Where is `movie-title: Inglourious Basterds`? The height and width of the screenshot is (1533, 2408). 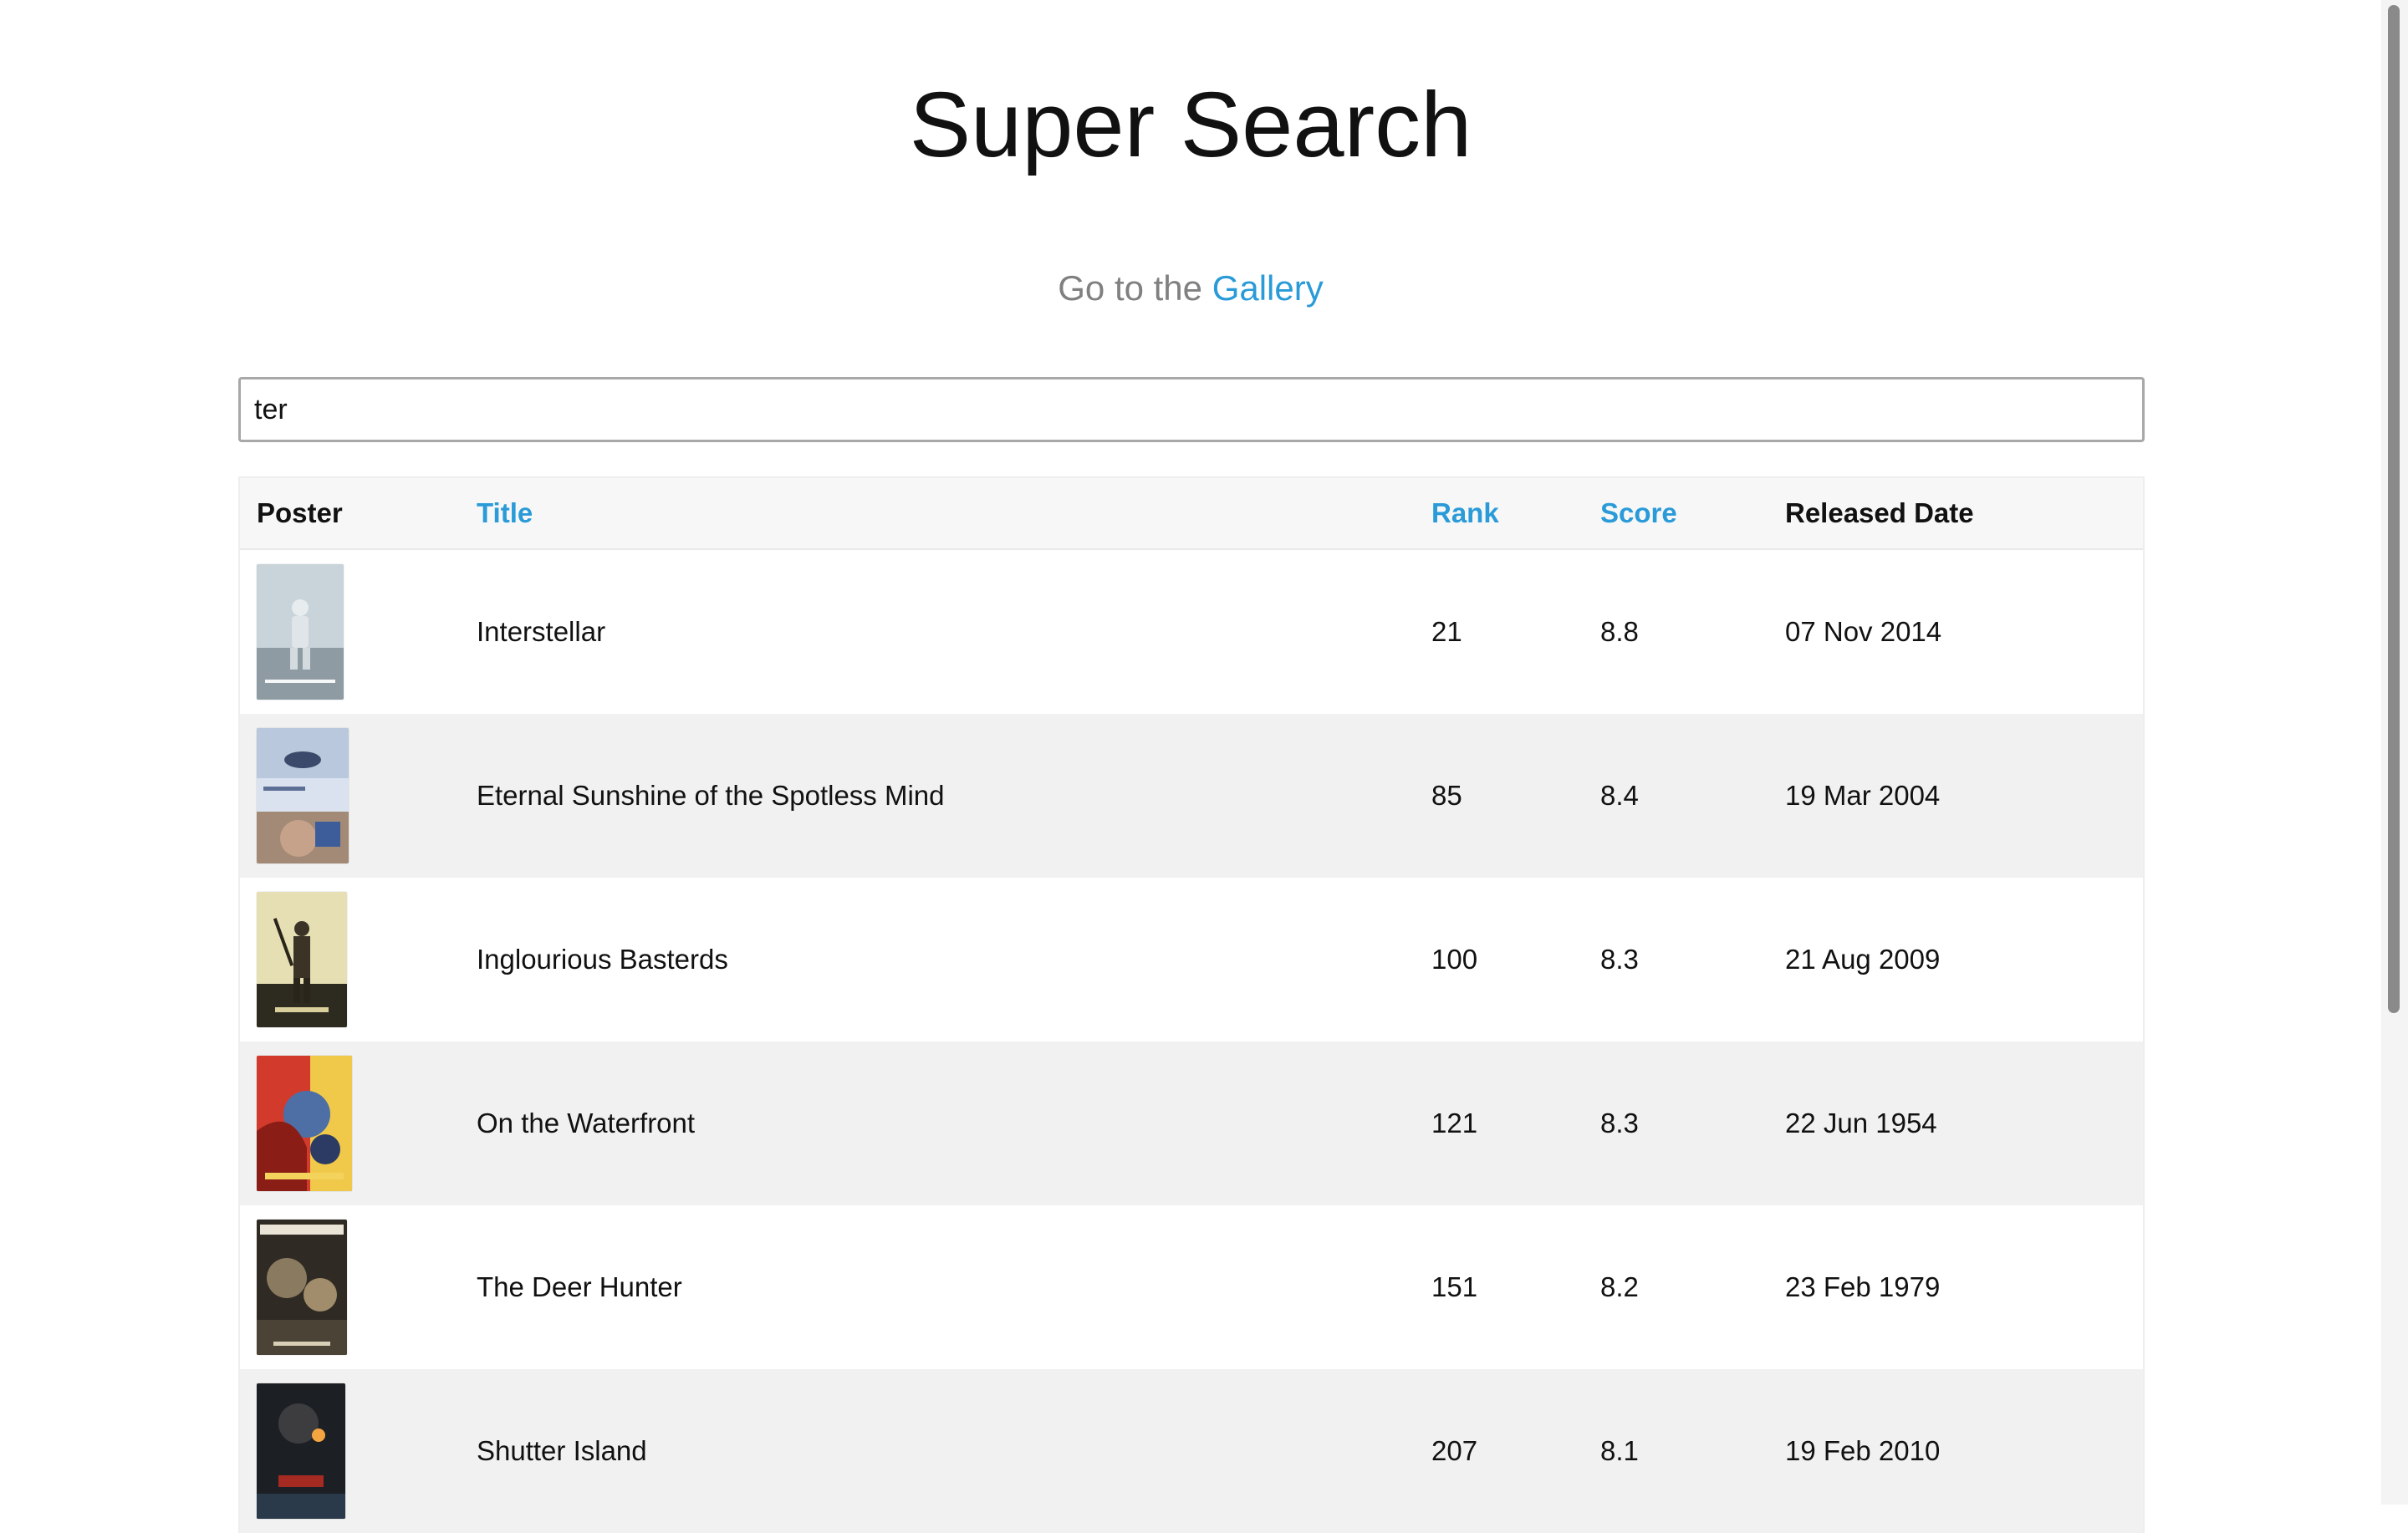
movie-title: Inglourious Basterds is located at coordinates (603, 959).